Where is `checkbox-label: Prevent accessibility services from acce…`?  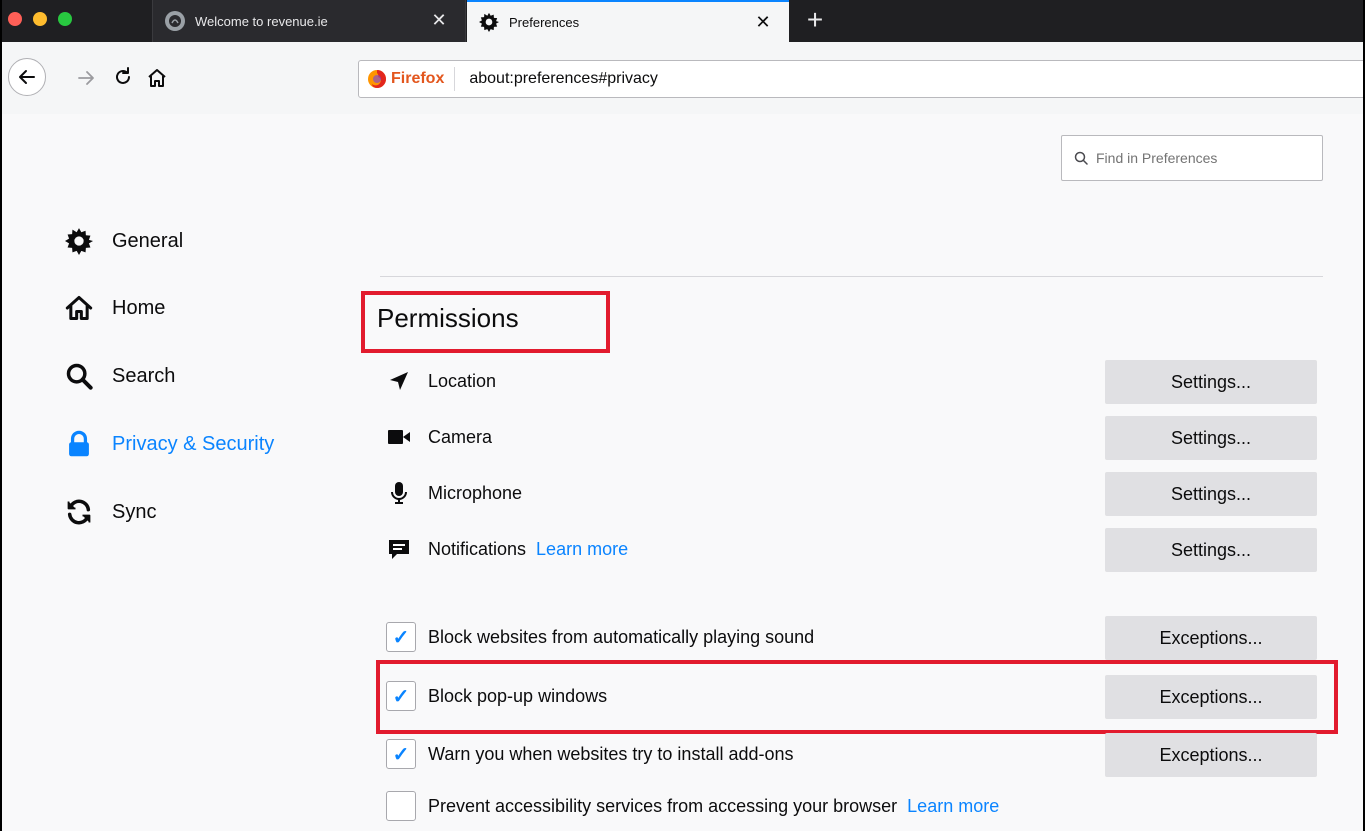
checkbox-label: Prevent accessibility services from acce… is located at coordinates (663, 806).